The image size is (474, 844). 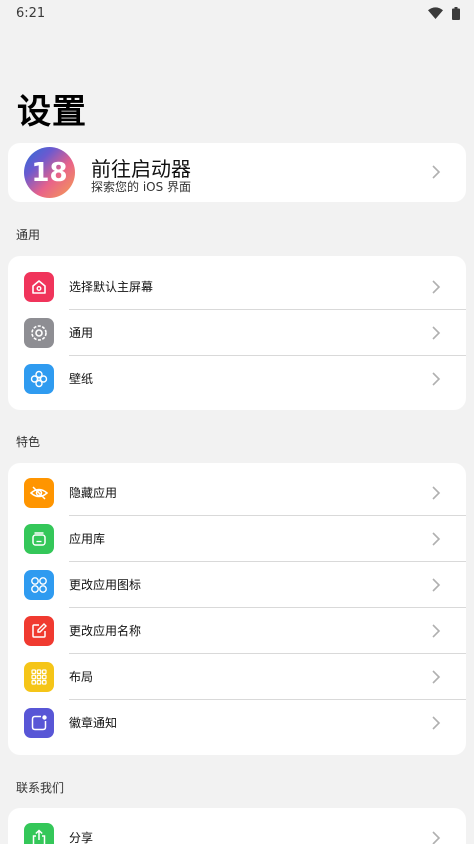 I want to click on row-badge-notifications: 徽章通知, so click(x=237, y=723).